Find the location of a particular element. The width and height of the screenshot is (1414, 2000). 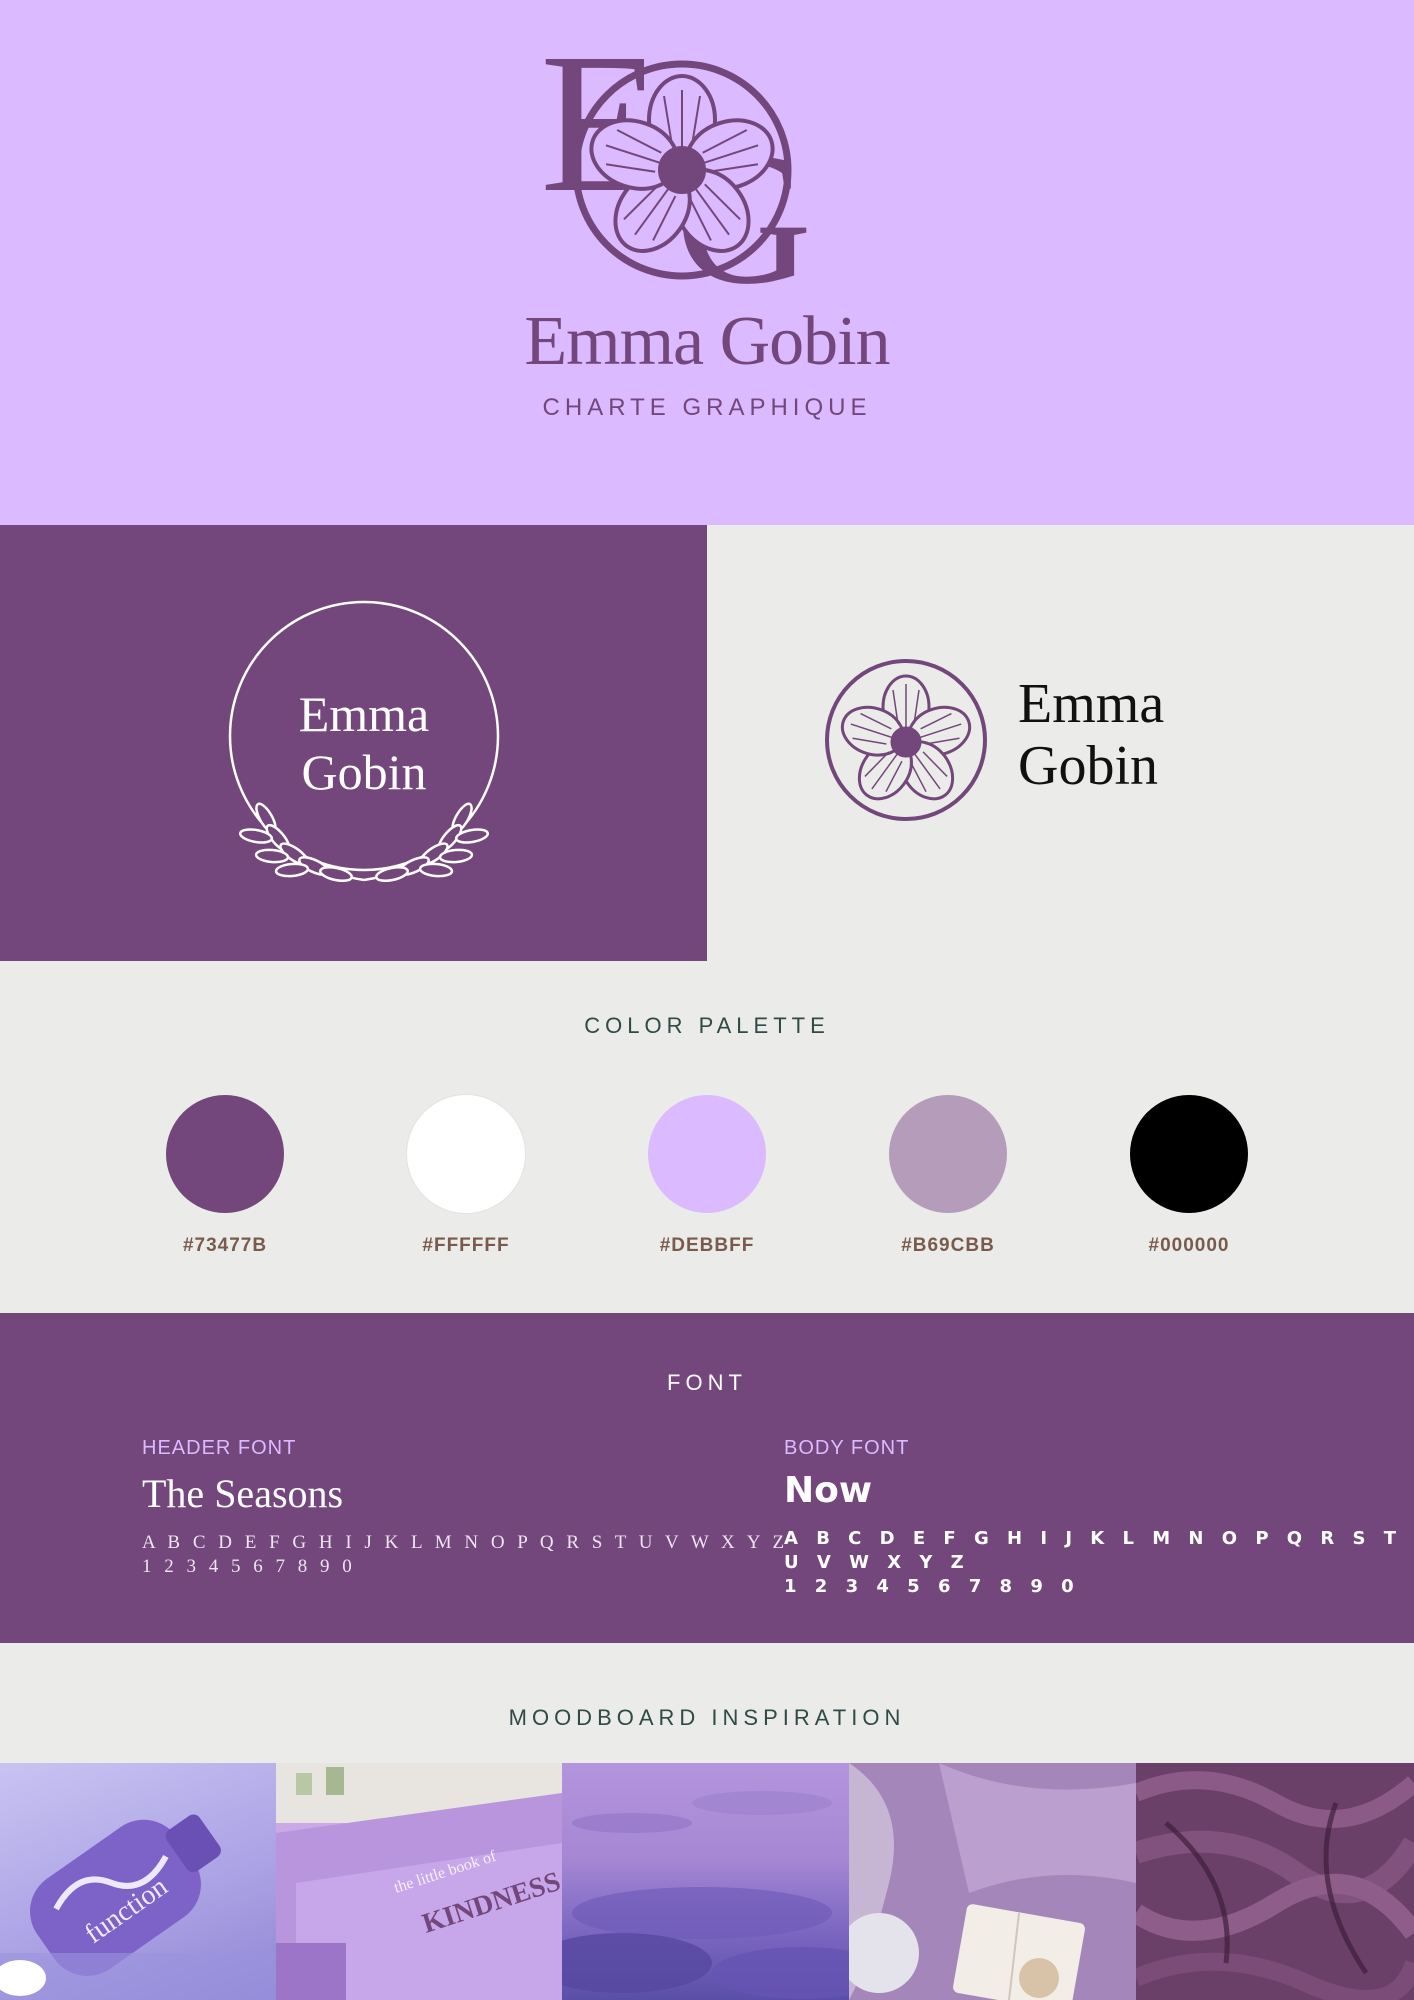

body-font-label: BODY FONT is located at coordinates (847, 1448).